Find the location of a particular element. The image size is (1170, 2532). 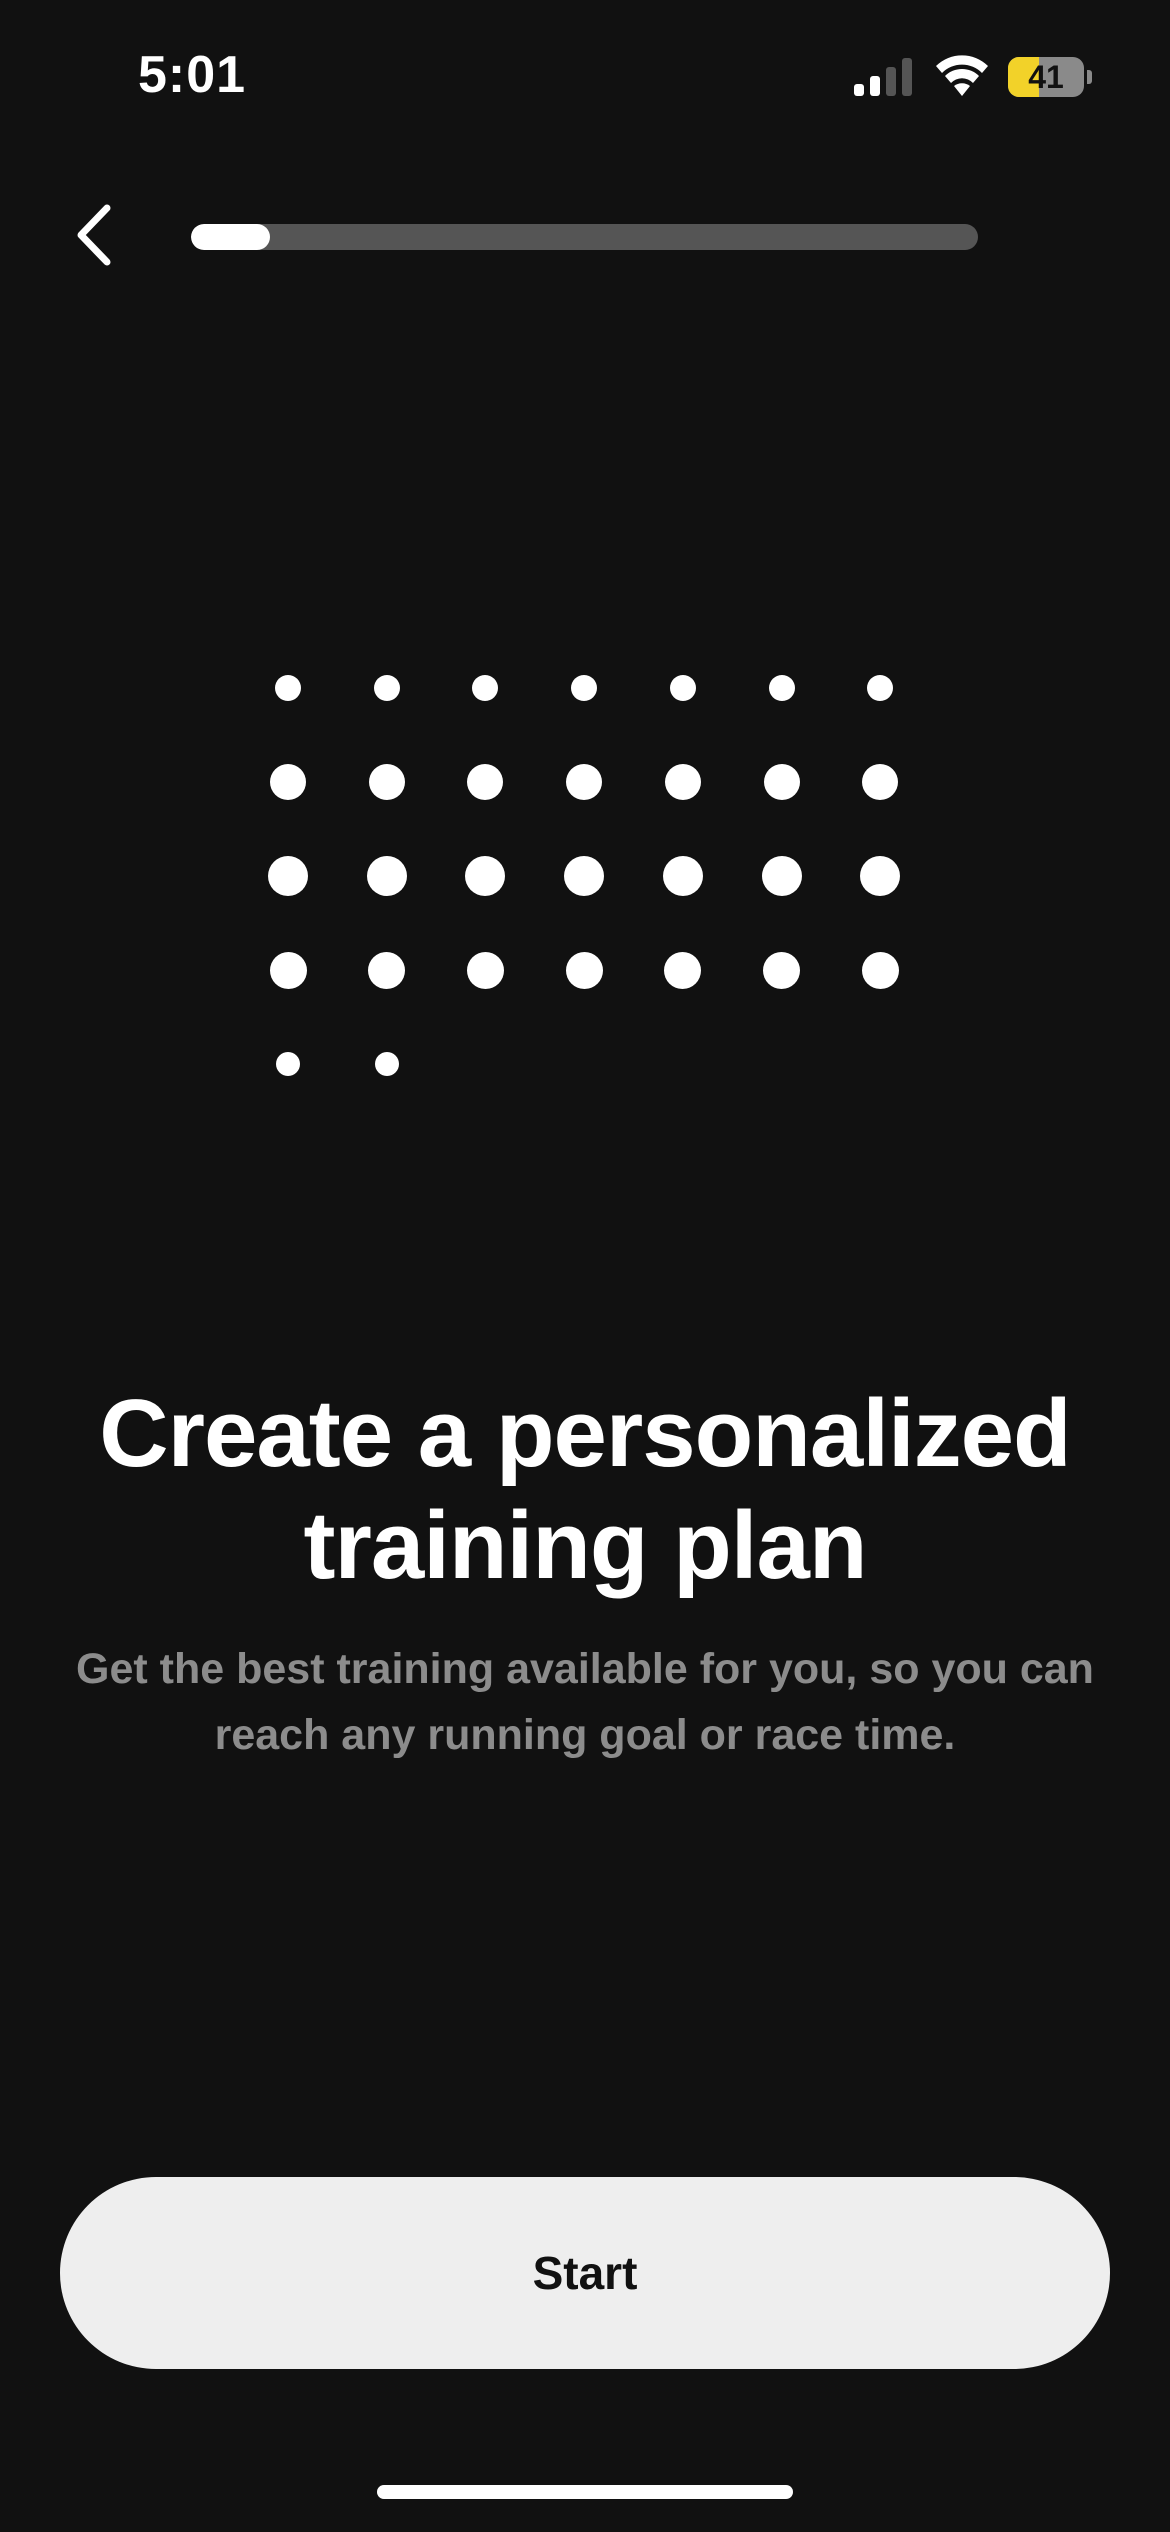

home-indicator is located at coordinates (585, 2492).